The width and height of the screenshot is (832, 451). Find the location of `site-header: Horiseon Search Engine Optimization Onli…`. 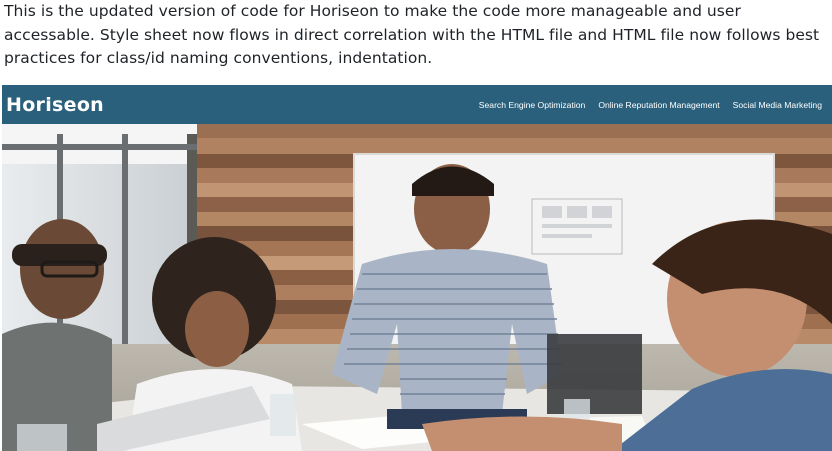

site-header: Horiseon Search Engine Optimization Onli… is located at coordinates (417, 104).